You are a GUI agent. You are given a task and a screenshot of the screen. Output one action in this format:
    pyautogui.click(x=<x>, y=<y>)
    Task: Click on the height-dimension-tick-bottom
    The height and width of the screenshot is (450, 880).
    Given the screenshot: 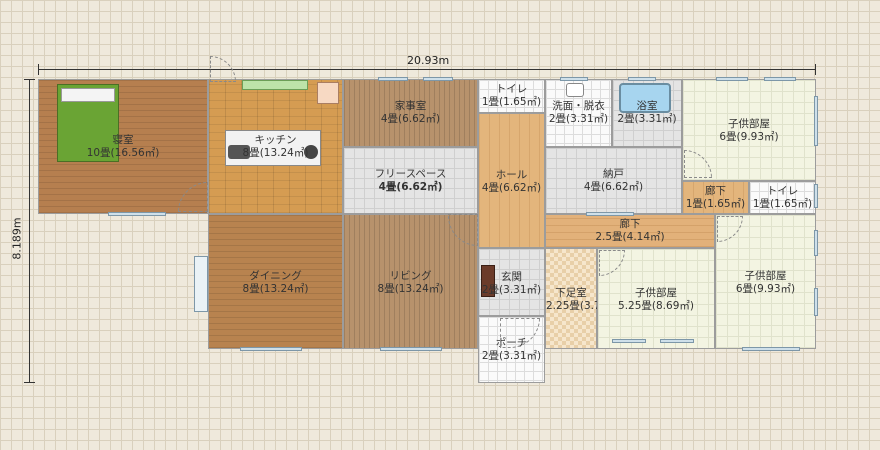 What is the action you would take?
    pyautogui.click(x=29, y=382)
    